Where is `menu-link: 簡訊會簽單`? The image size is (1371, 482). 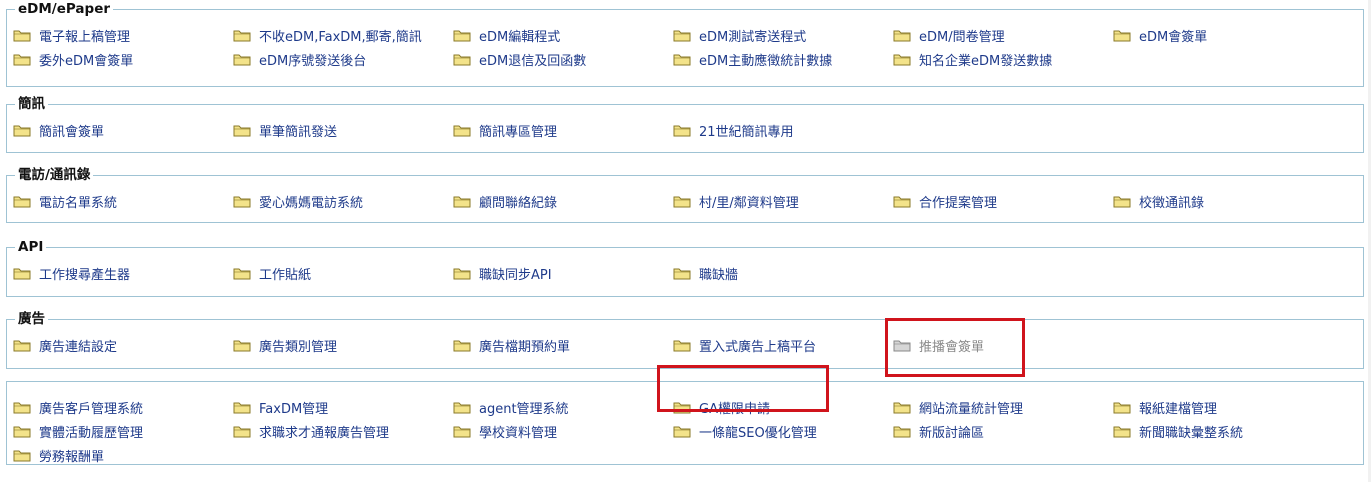
menu-link: 簡訊會簽單 is located at coordinates (58, 130).